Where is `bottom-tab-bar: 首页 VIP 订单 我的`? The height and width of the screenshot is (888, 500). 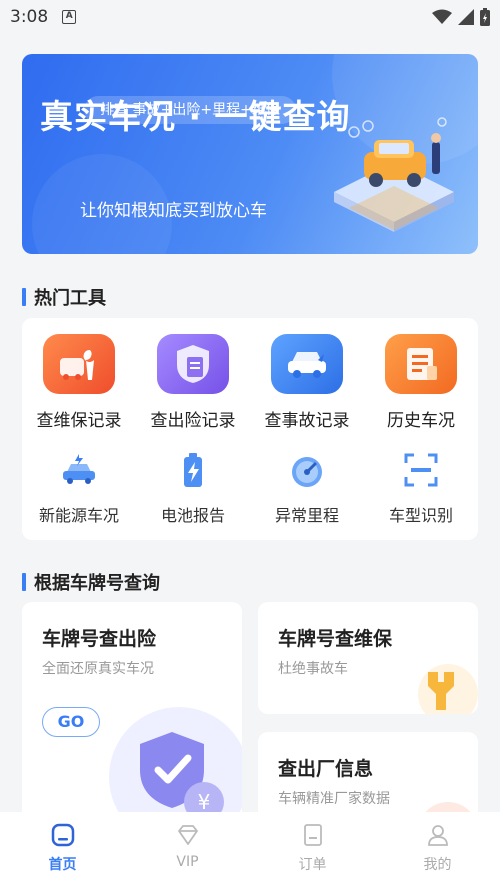
bottom-tab-bar: 首页 VIP 订单 我的 is located at coordinates (250, 850).